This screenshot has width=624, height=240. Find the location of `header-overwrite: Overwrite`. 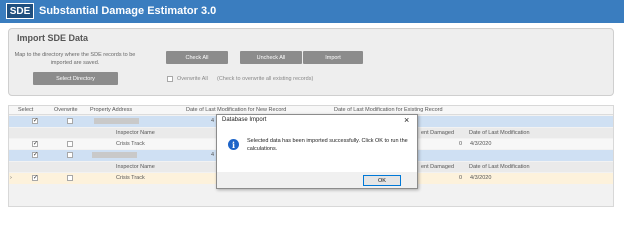

header-overwrite: Overwrite is located at coordinates (66, 110).